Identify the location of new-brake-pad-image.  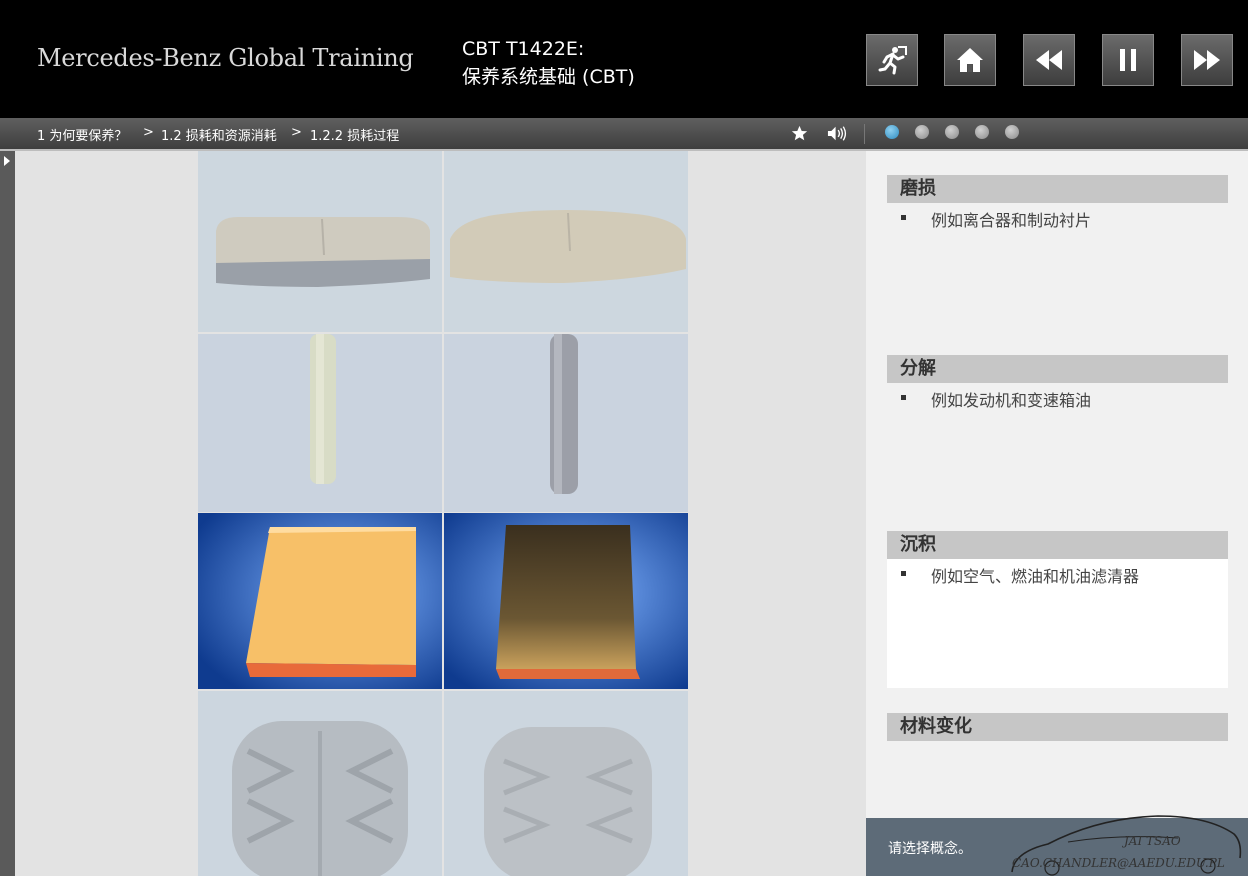
(320, 241).